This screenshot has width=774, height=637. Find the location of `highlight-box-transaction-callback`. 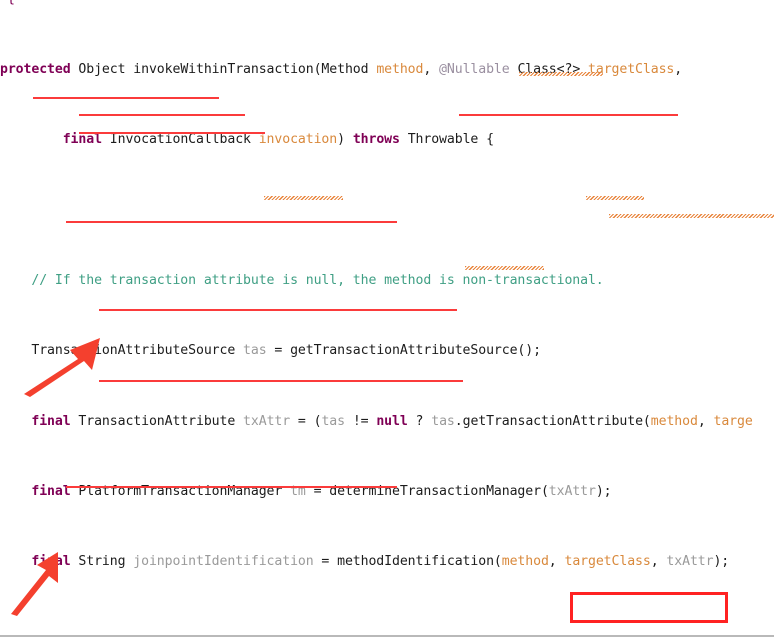

highlight-box-transaction-callback is located at coordinates (649, 607).